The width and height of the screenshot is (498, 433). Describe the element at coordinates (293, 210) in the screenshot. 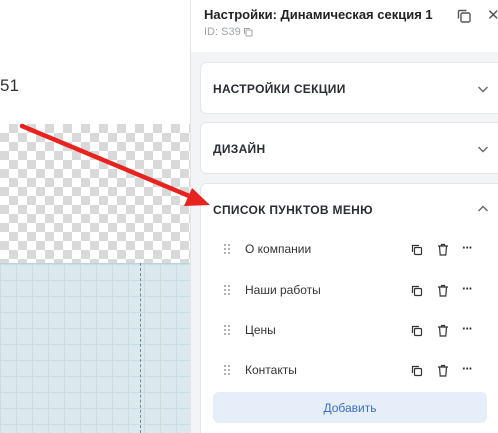

I see `section-menu-list-title: СПИСОК ПУНКТОВ МЕНЮ` at that location.